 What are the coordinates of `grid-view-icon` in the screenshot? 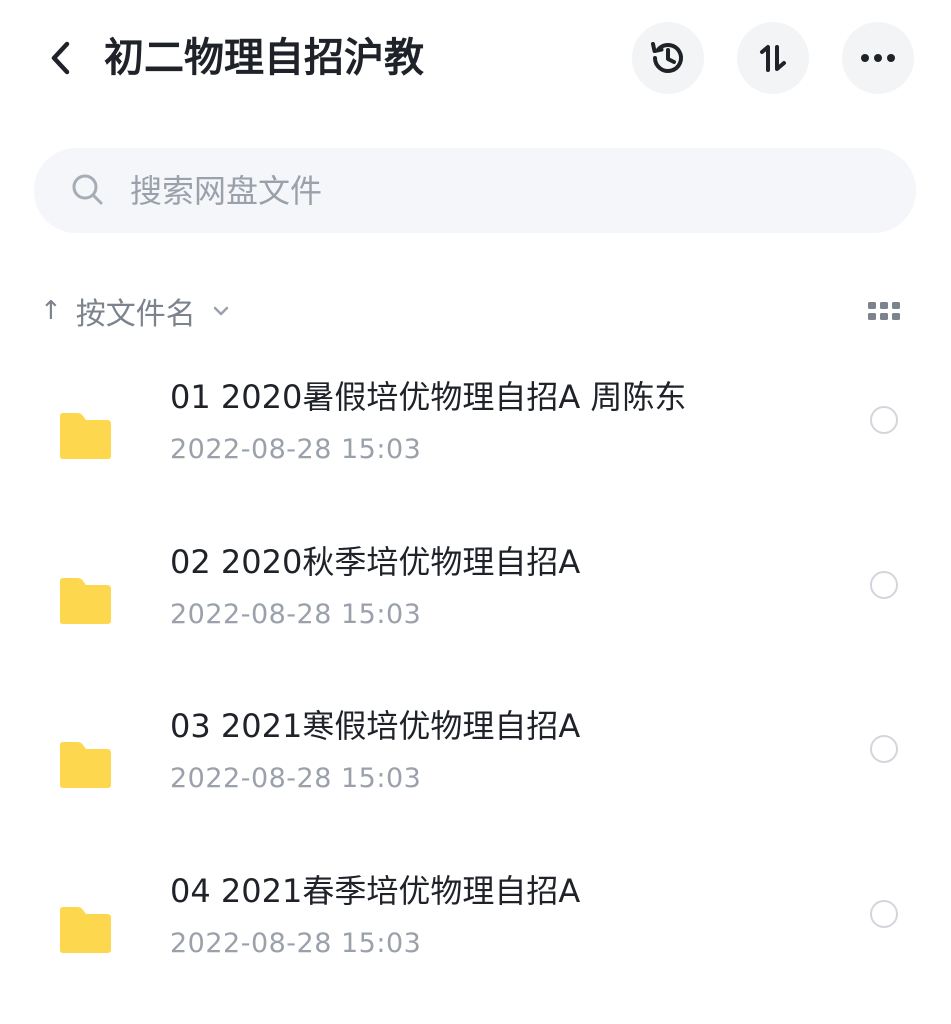 It's located at (884, 311).